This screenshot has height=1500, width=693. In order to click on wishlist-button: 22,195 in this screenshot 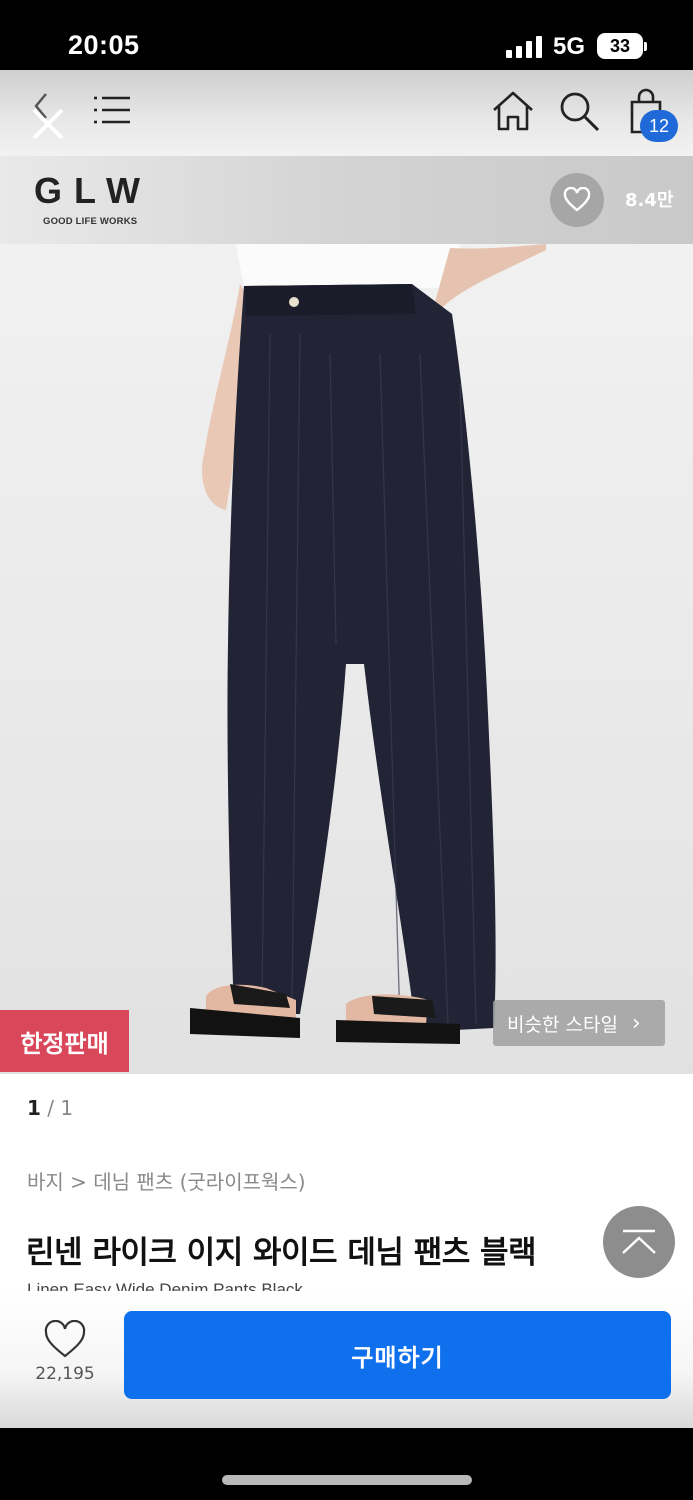, I will do `click(65, 1356)`.